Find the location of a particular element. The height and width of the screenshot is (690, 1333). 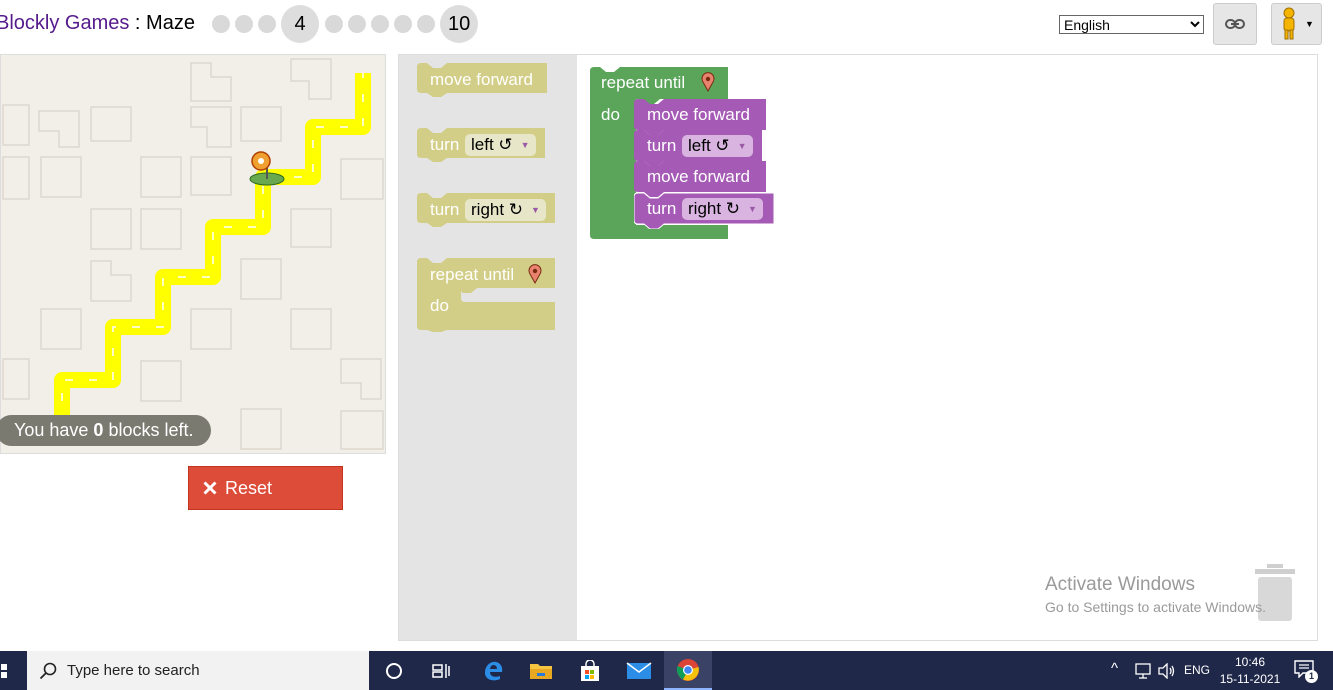

cortana-button is located at coordinates (394, 670).